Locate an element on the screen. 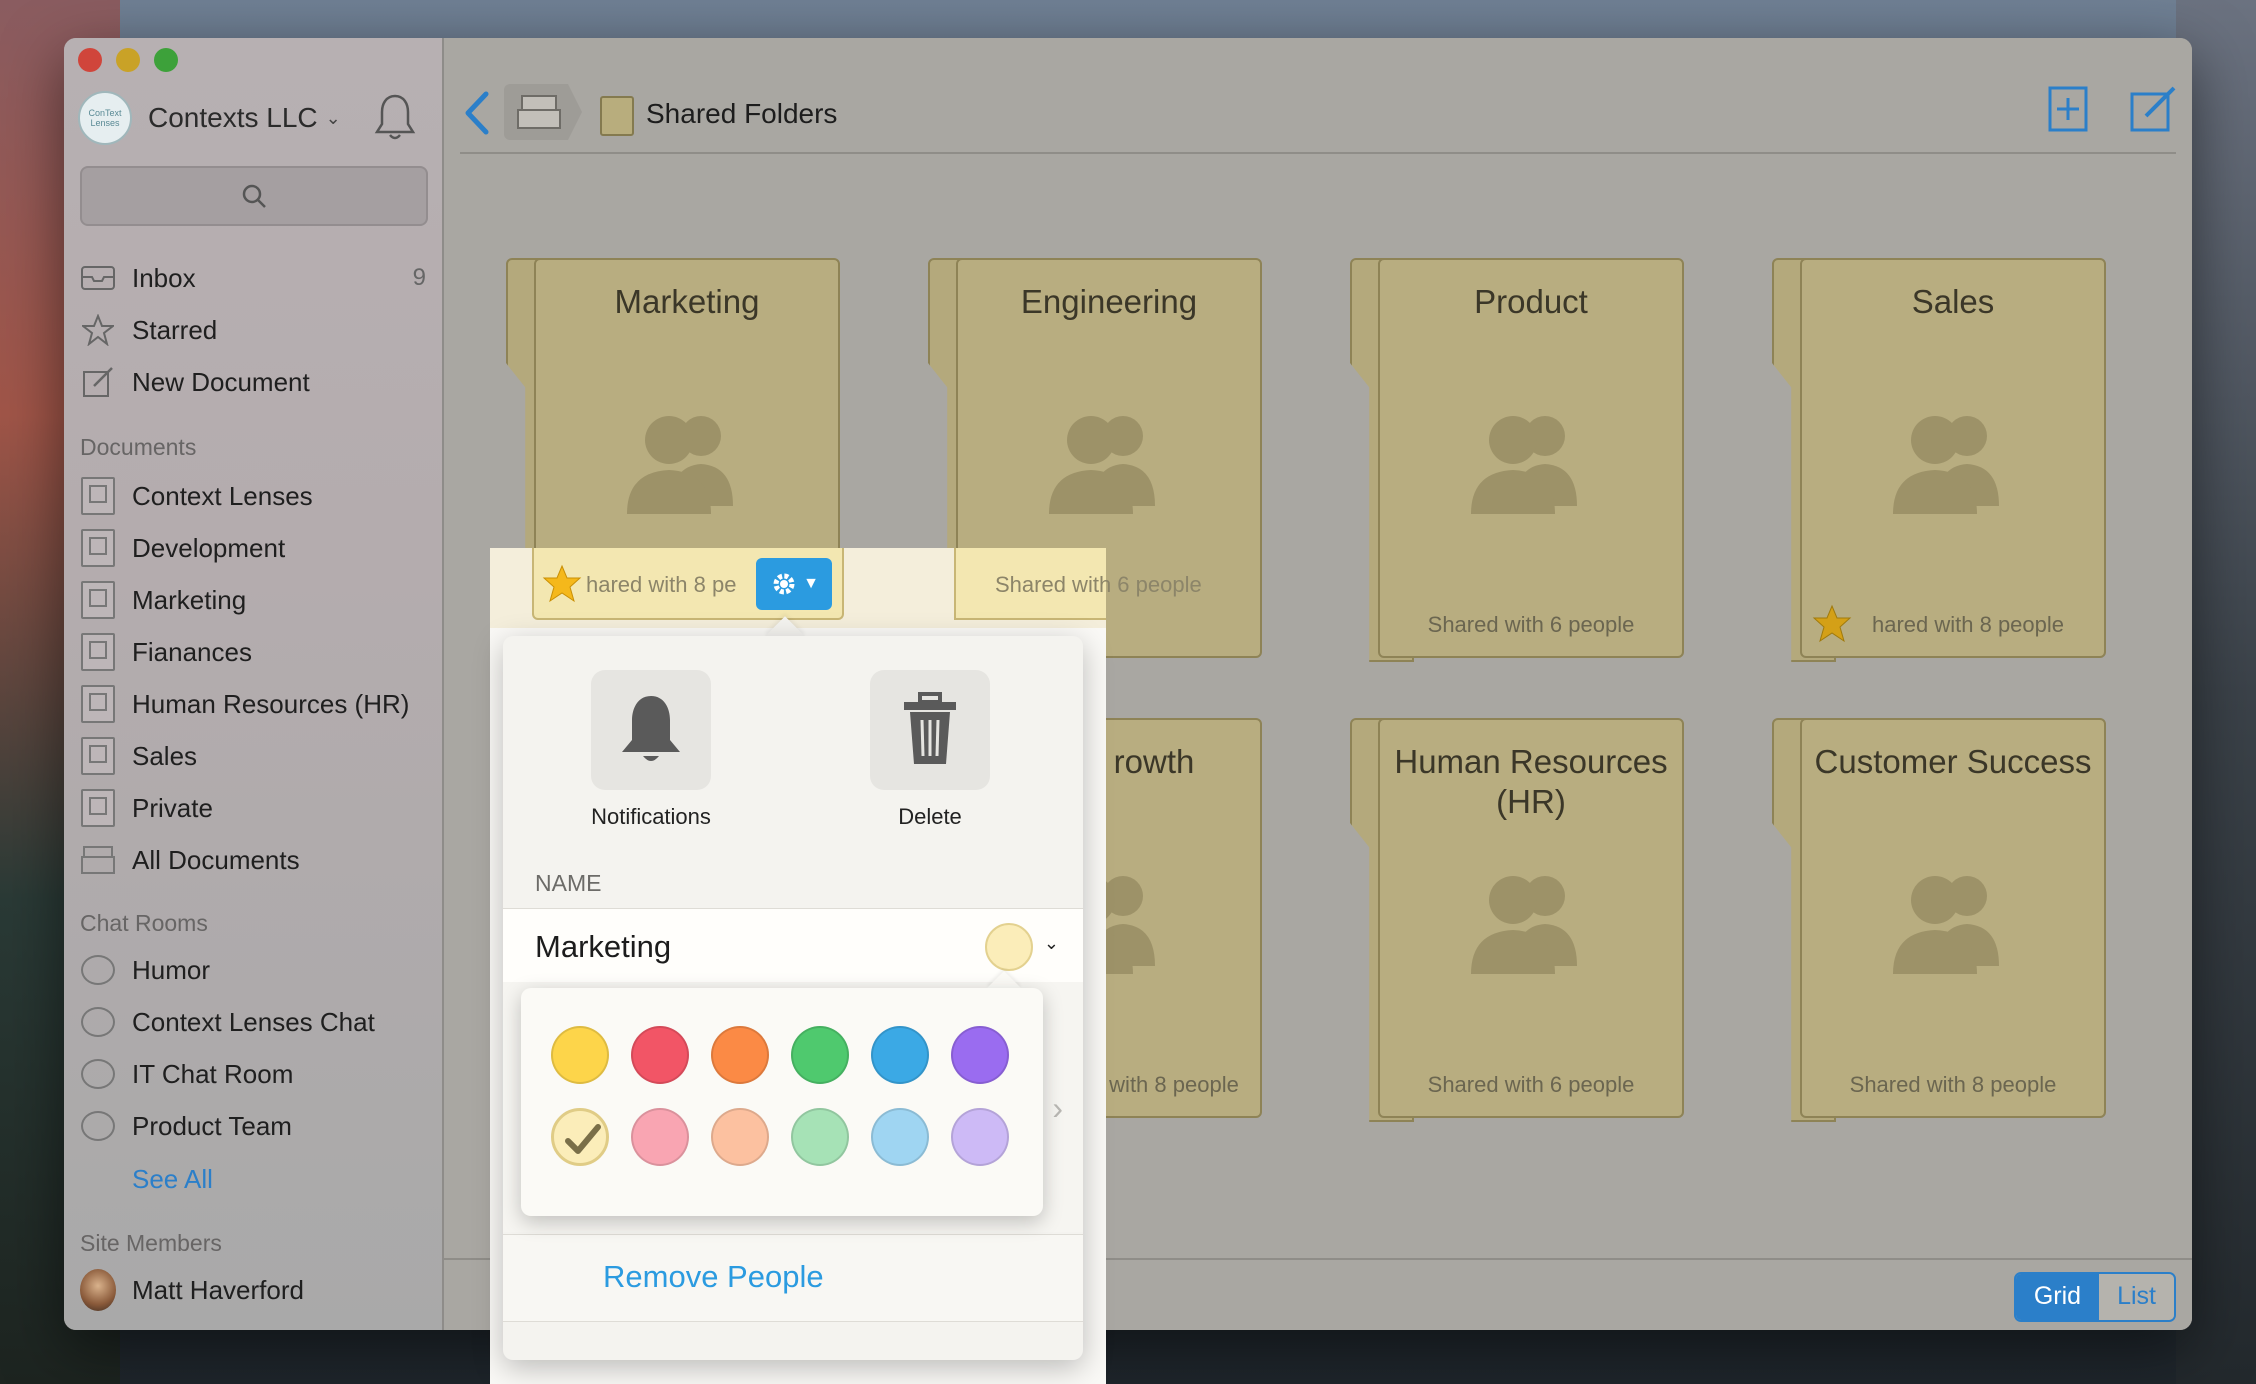 Image resolution: width=2256 pixels, height=1384 pixels. org-switcher: ConText Lenses Contexts LLC ⌄ is located at coordinates (253, 118).